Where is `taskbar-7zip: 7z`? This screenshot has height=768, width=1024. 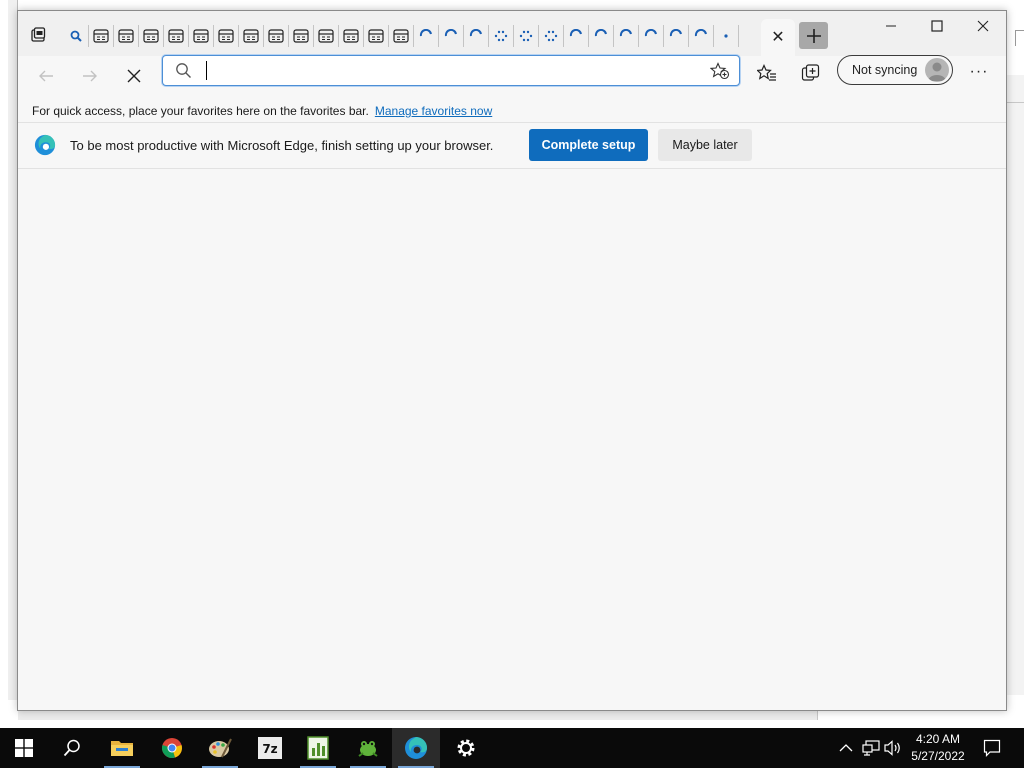
taskbar-7zip: 7z is located at coordinates (270, 748).